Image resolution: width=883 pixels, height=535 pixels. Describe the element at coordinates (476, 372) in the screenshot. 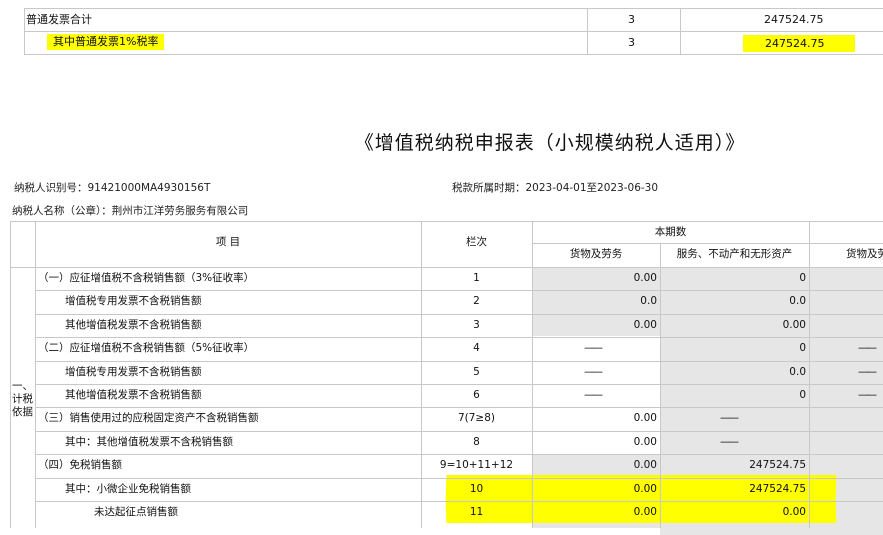

I see `row-column-no: 5` at that location.